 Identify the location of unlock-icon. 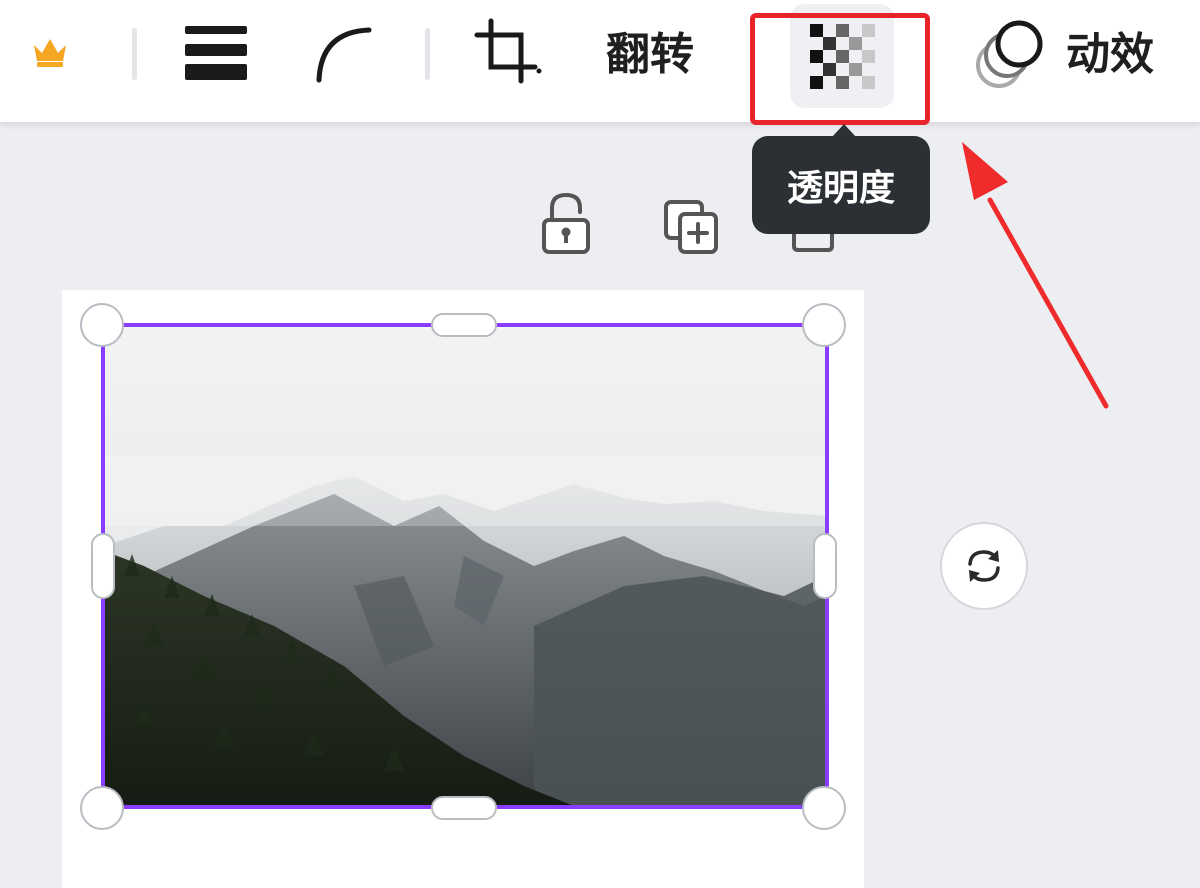
(566, 223).